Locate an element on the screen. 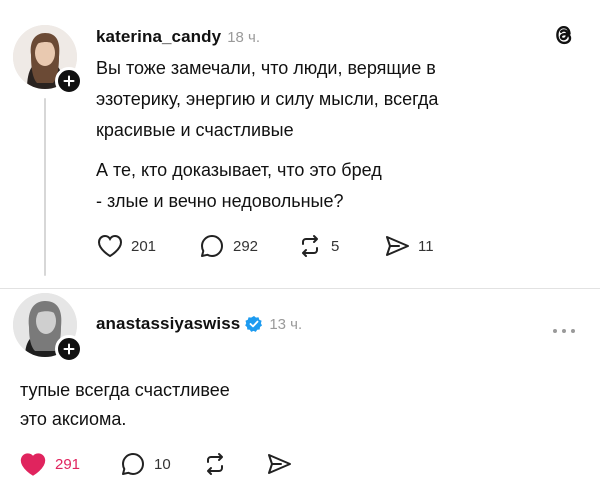  avatar-anastassiya is located at coordinates (48, 328).